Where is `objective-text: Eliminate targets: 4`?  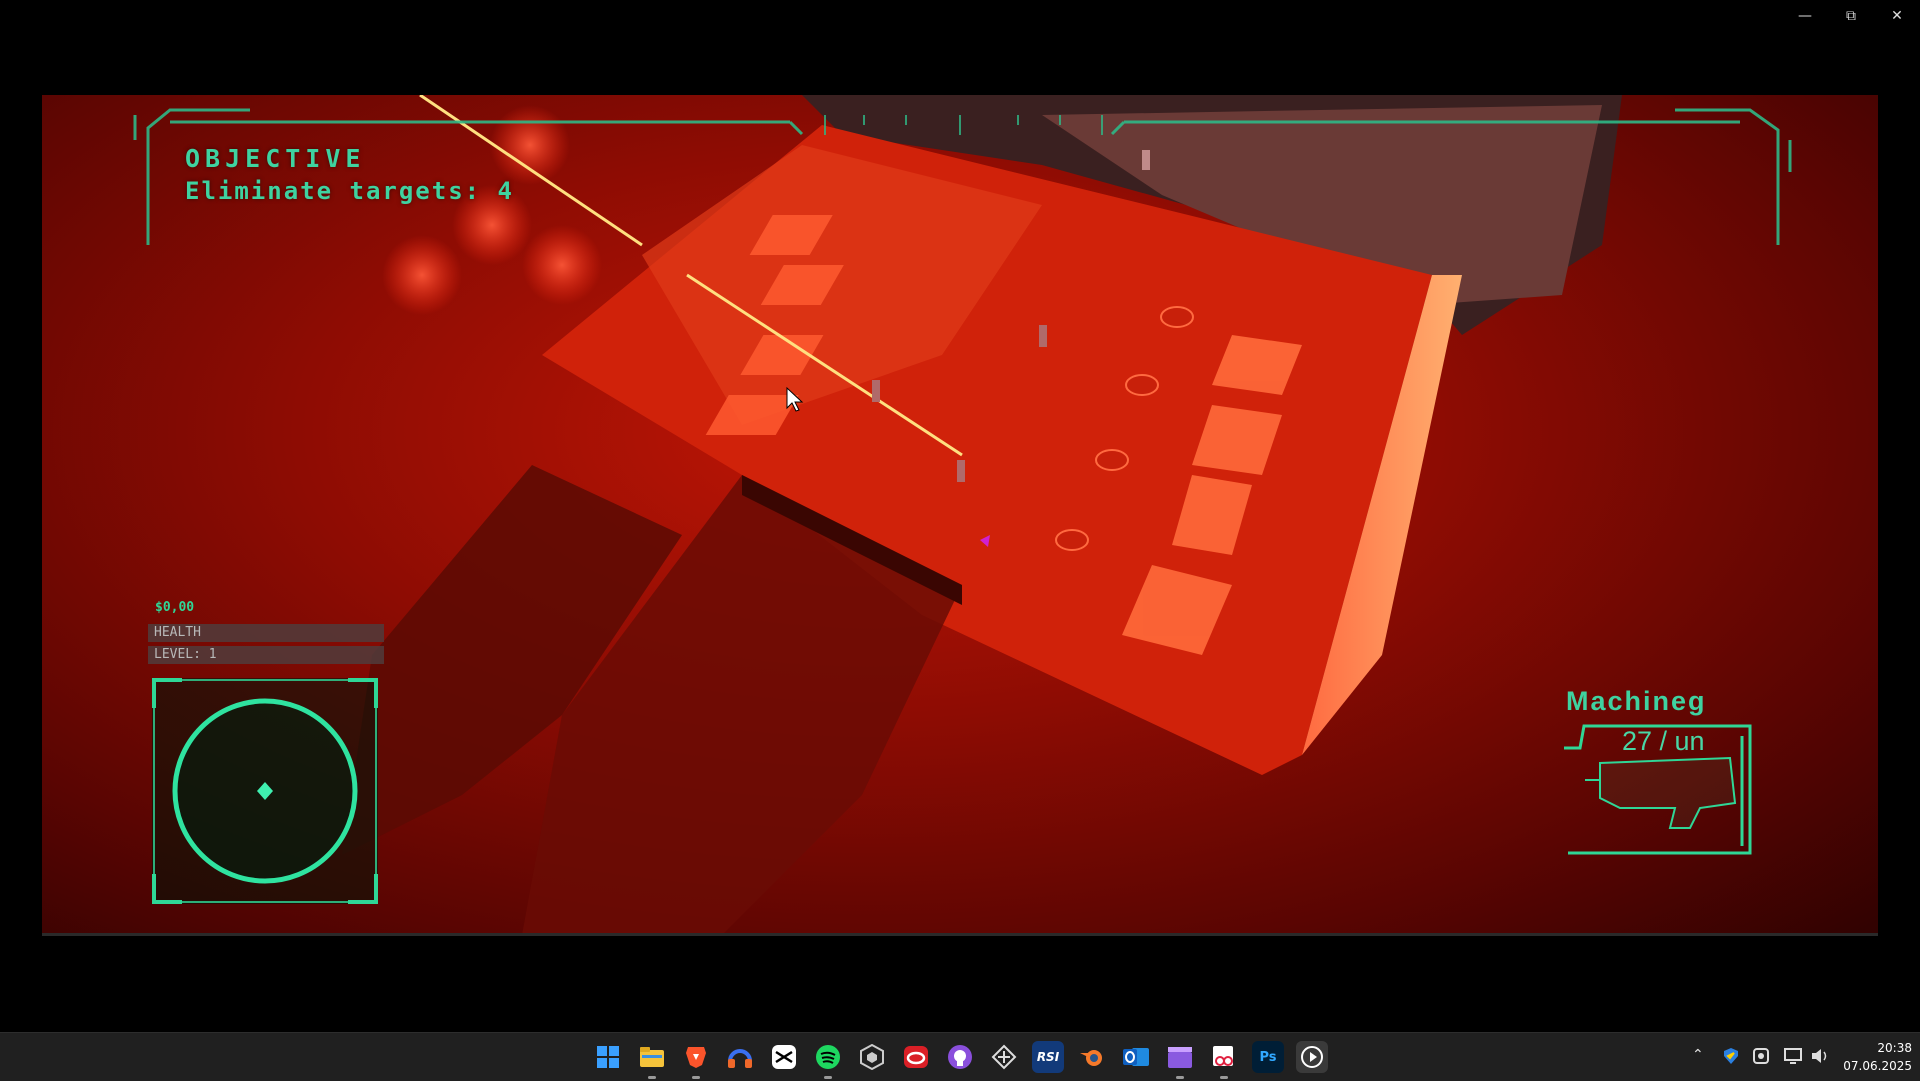 objective-text: Eliminate targets: 4 is located at coordinates (349, 191).